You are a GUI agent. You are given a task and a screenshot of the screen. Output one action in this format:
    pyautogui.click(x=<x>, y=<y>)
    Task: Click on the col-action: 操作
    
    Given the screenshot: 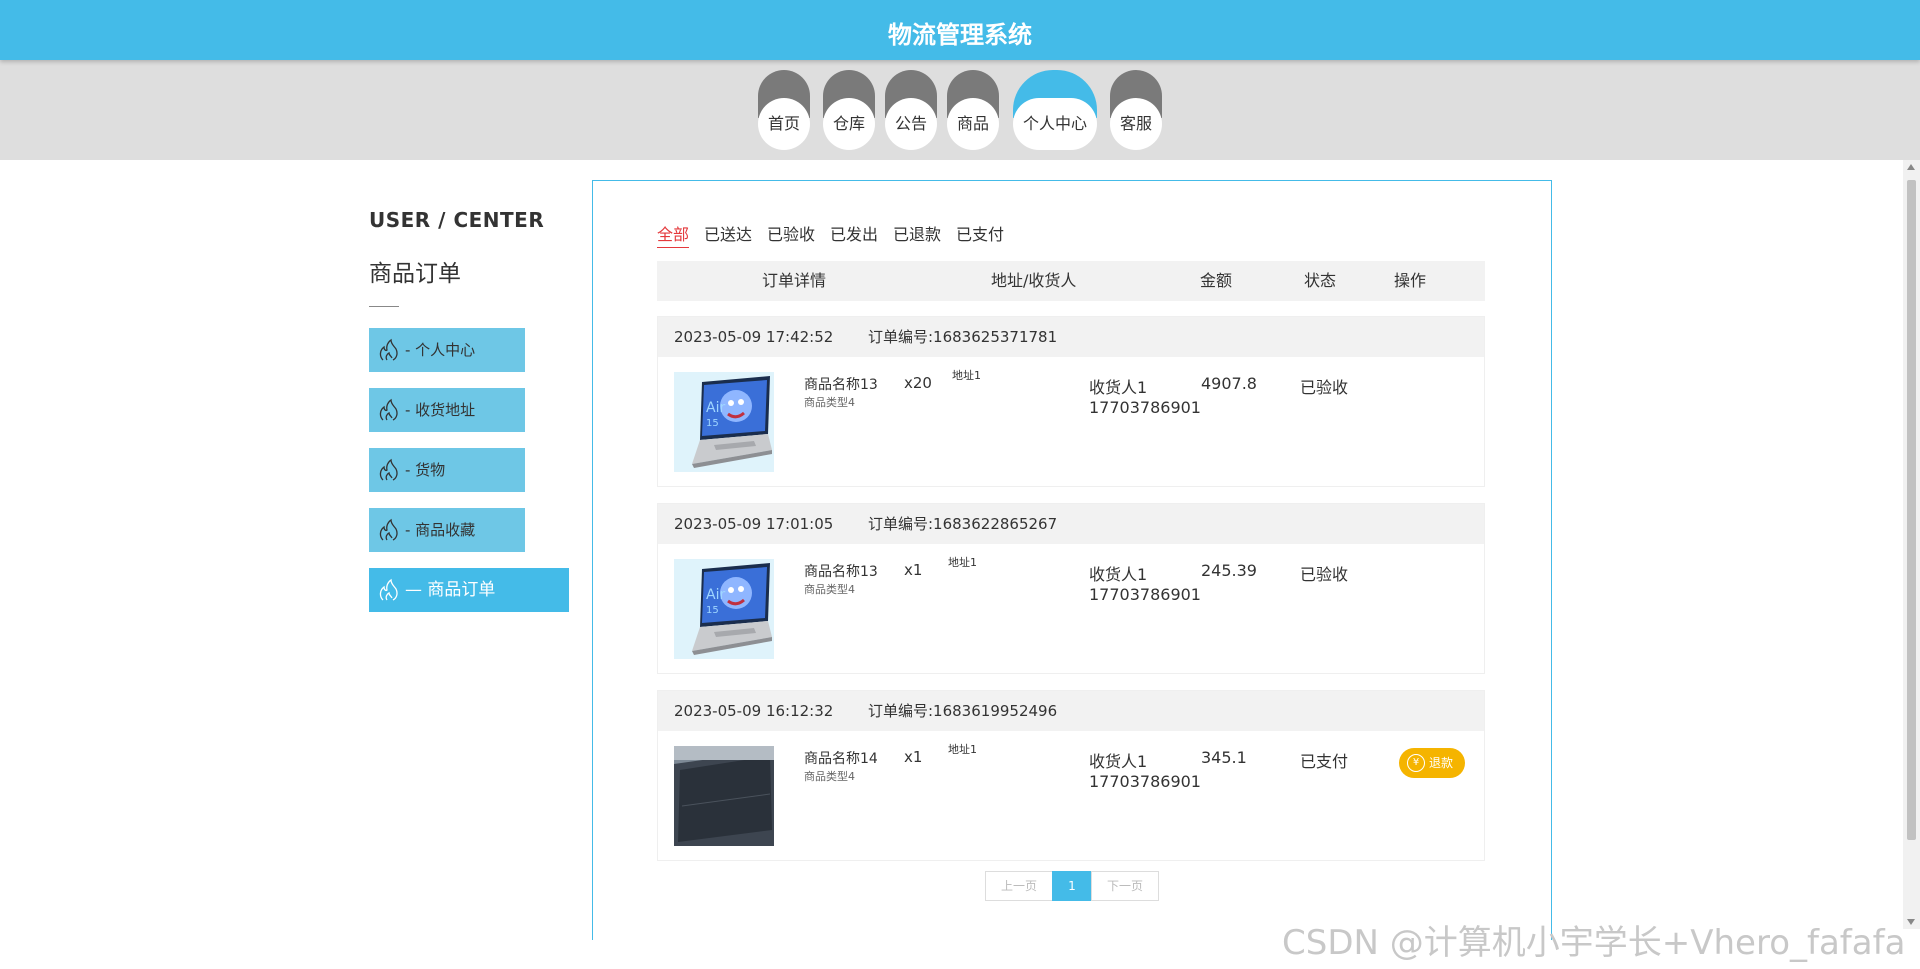 What is the action you would take?
    pyautogui.click(x=1410, y=280)
    